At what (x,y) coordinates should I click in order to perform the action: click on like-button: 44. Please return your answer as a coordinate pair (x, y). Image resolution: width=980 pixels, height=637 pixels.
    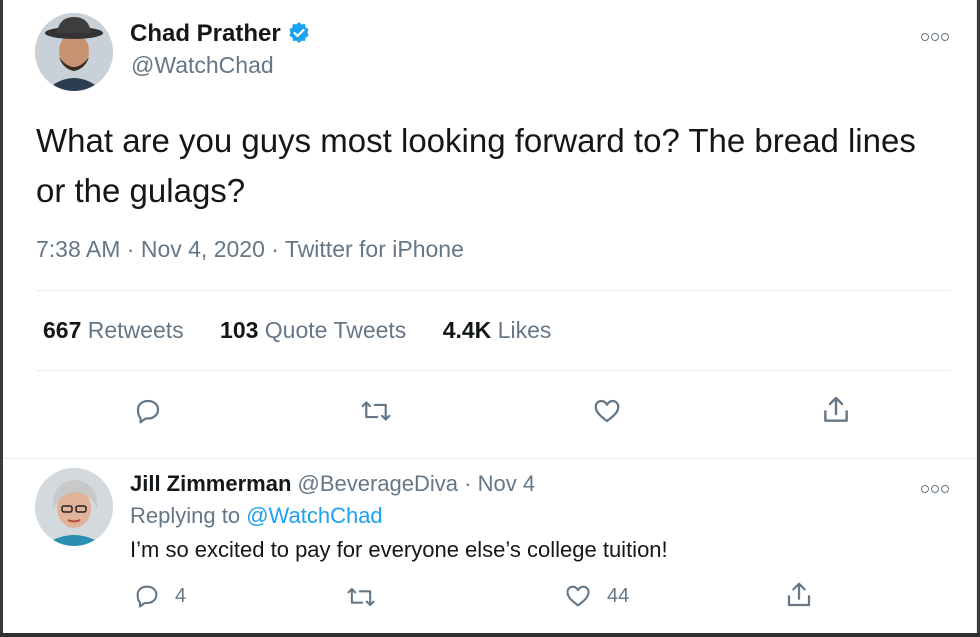
    Looking at the image, I should click on (596, 596).